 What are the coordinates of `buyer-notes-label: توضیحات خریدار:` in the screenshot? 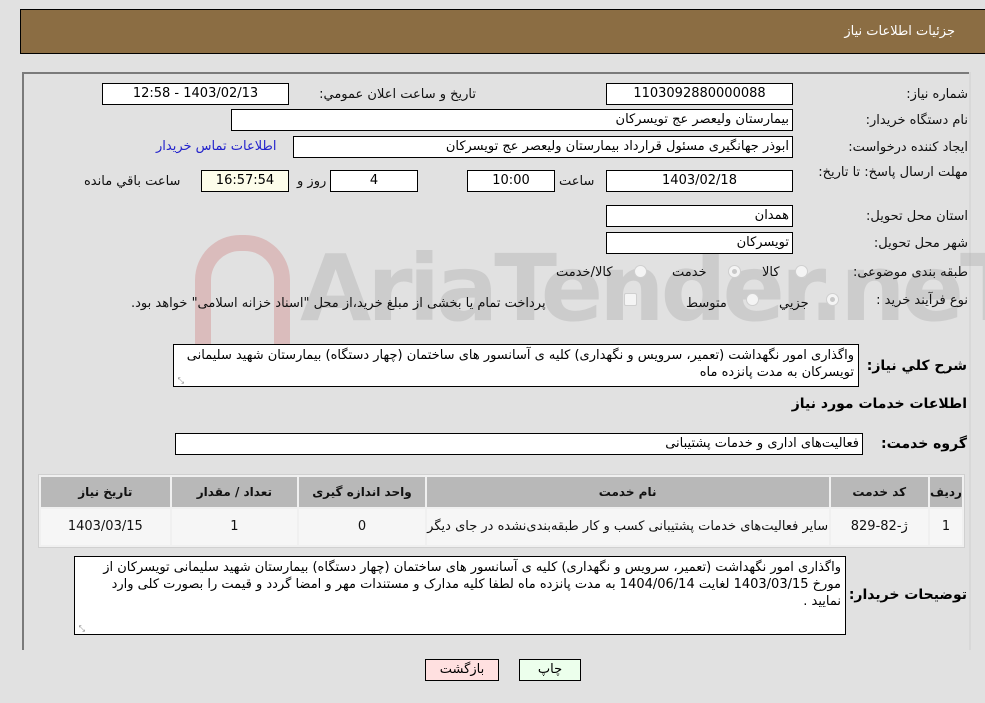 It's located at (907, 595).